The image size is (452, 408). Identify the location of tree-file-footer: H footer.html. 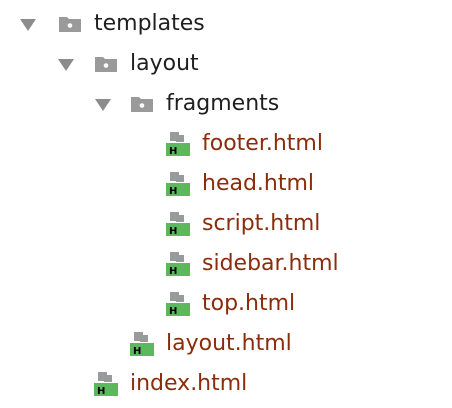
(226, 145).